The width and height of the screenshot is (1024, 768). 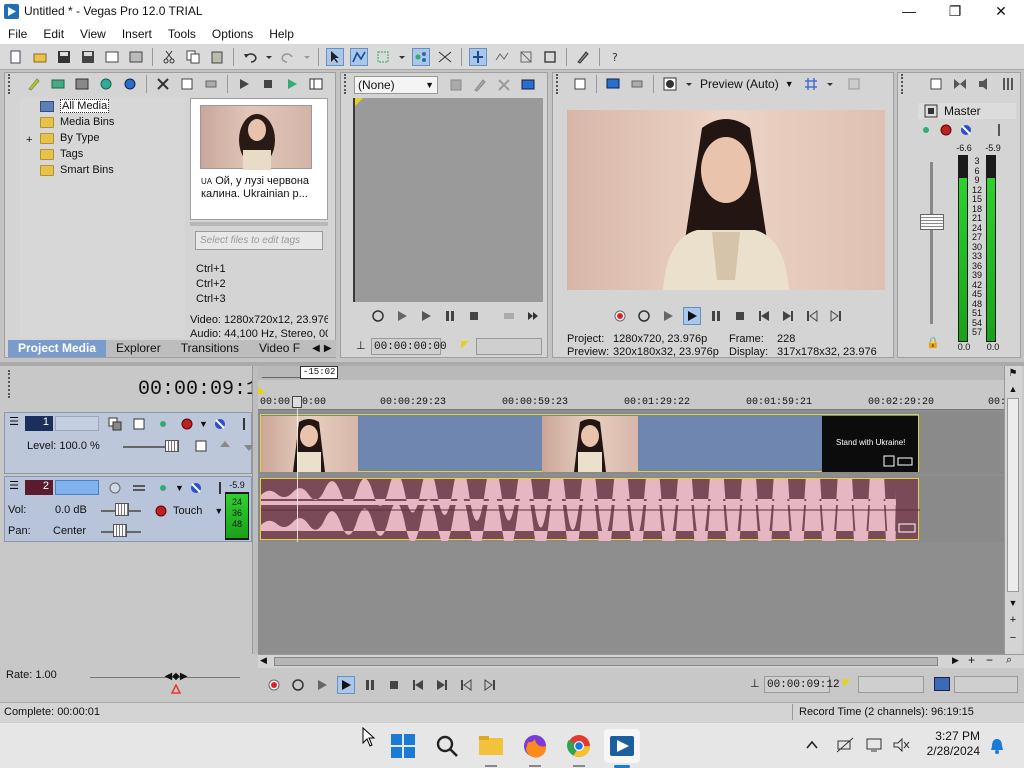 I want to click on menu-tools: Tools, so click(x=182, y=34).